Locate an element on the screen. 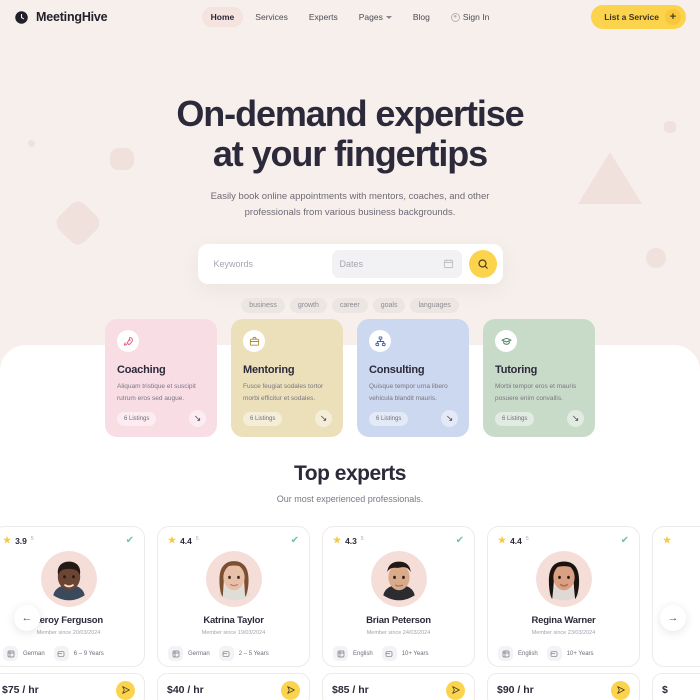 The height and width of the screenshot is (700, 700). briefcase-icon is located at coordinates (254, 341).